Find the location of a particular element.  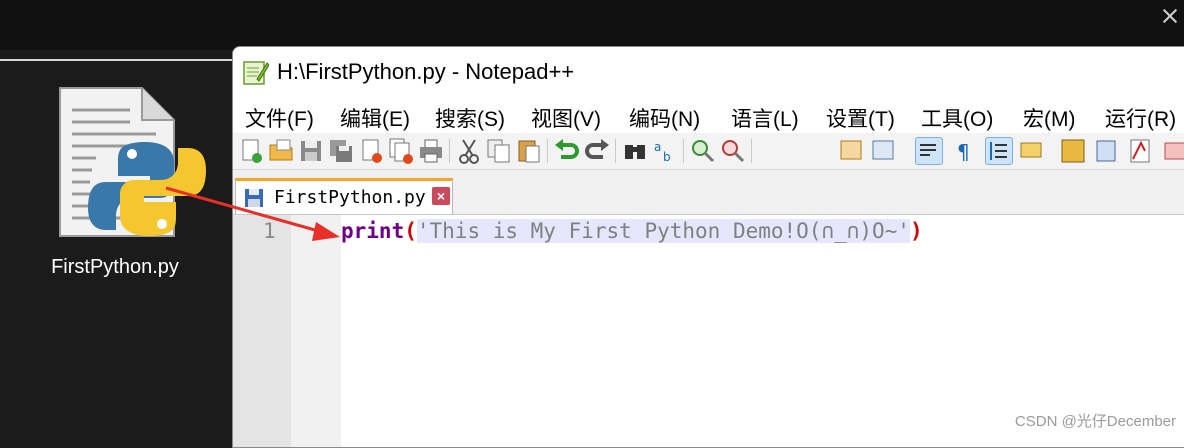

zoom-out-icon is located at coordinates (733, 151).